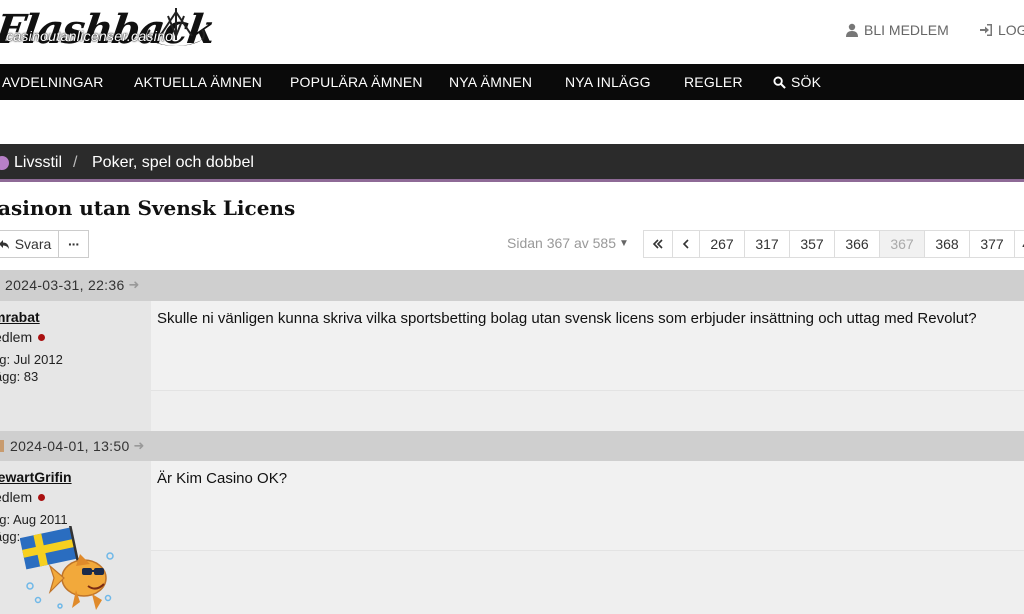 This screenshot has width=1024, height=614. What do you see at coordinates (947, 244) in the screenshot?
I see `page-link: 368` at bounding box center [947, 244].